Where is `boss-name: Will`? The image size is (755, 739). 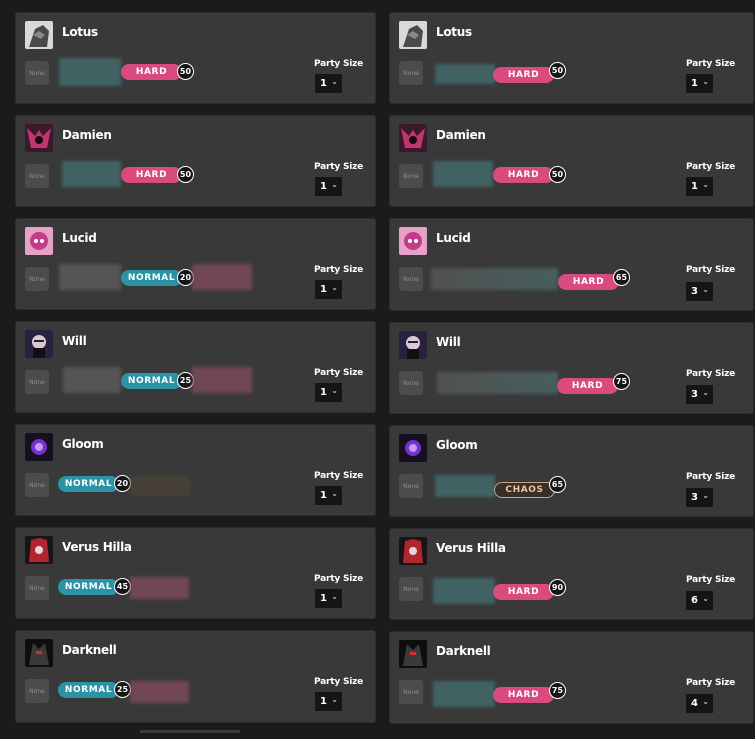
boss-name: Will is located at coordinates (74, 341).